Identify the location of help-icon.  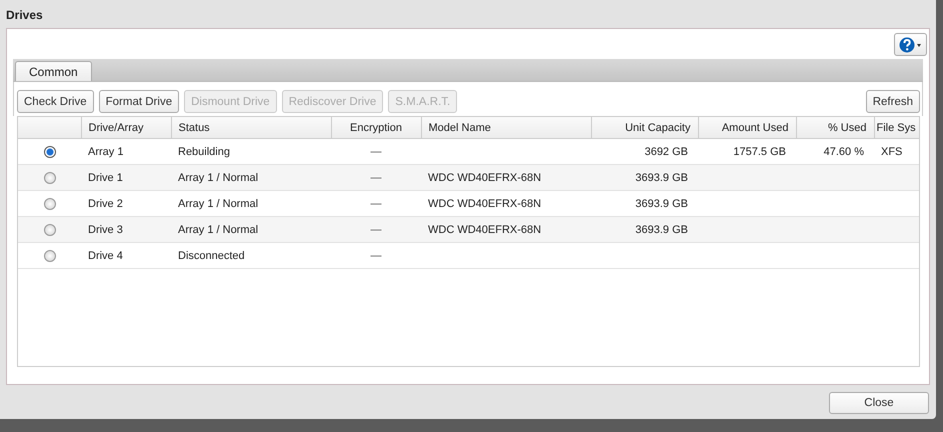
(911, 44).